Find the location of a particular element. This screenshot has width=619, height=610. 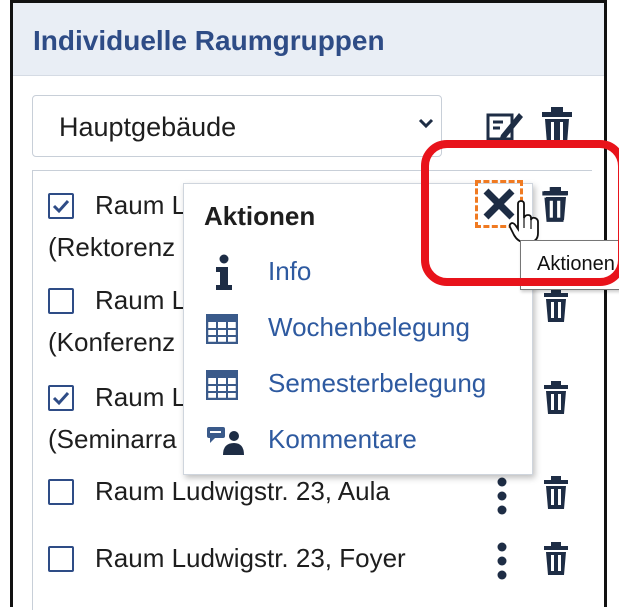

room-name-detail: (Konferenz is located at coordinates (112, 342).